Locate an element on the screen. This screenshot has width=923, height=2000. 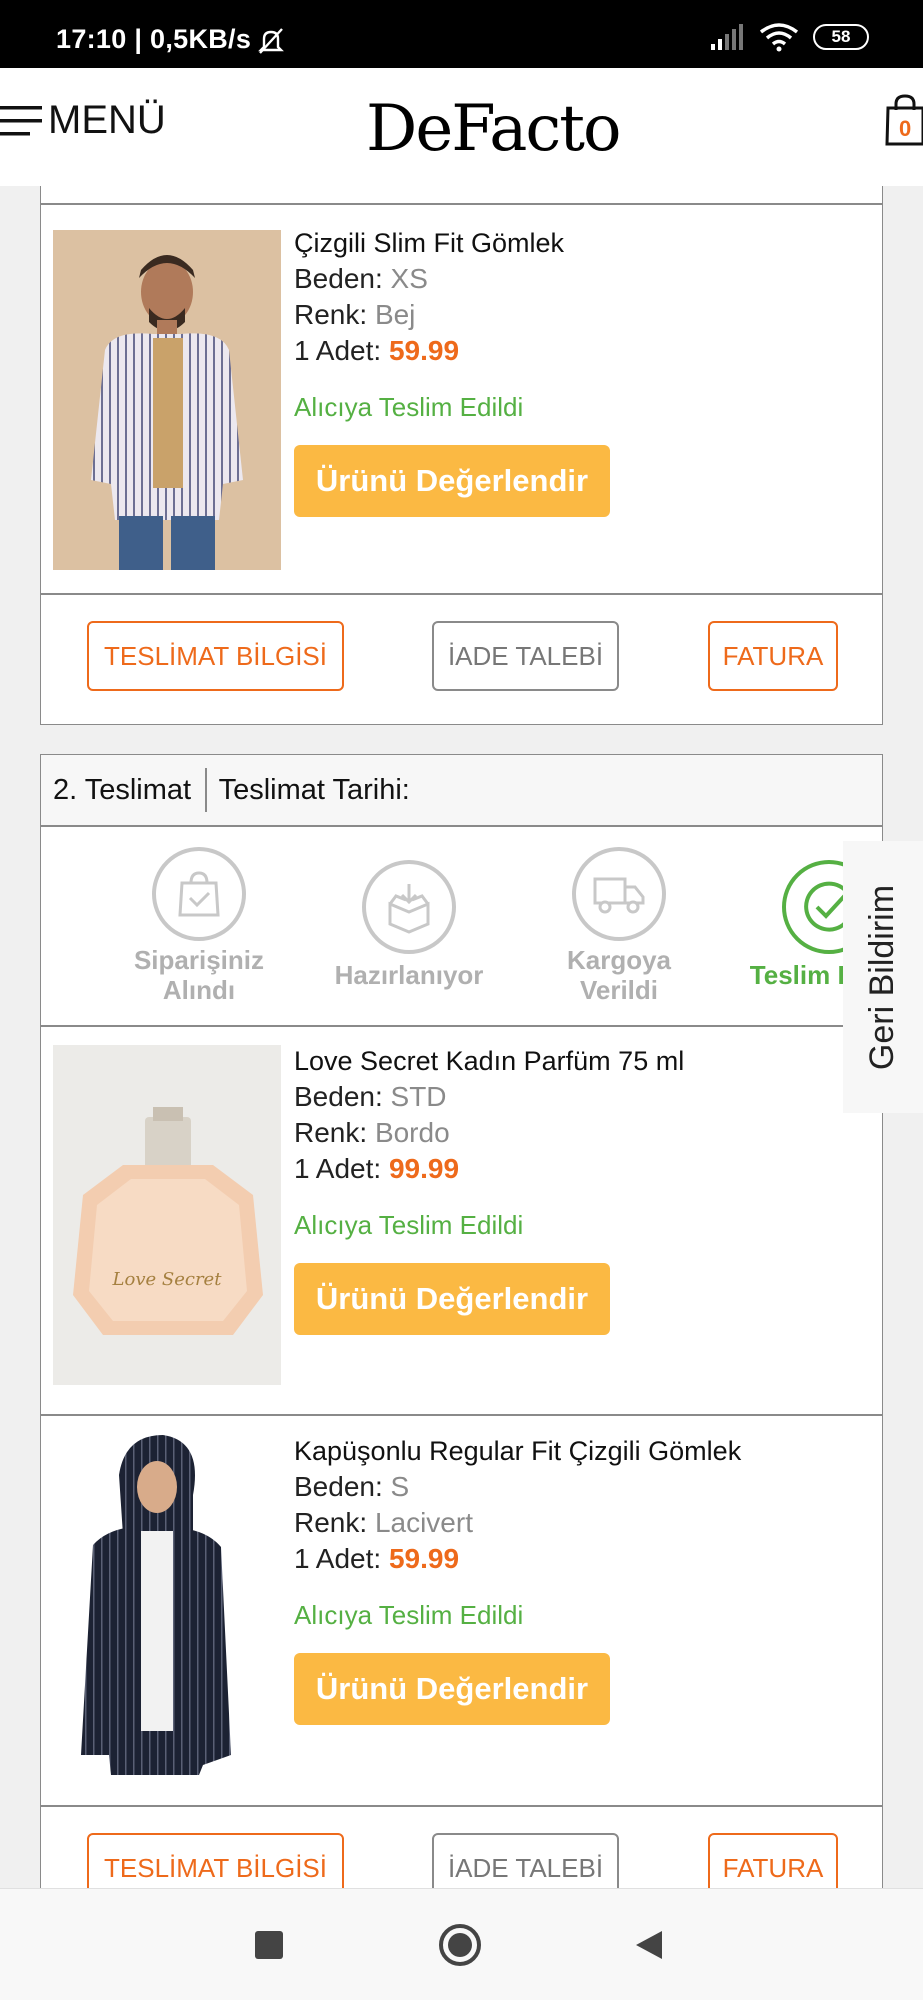
size-value: S is located at coordinates (400, 1486).